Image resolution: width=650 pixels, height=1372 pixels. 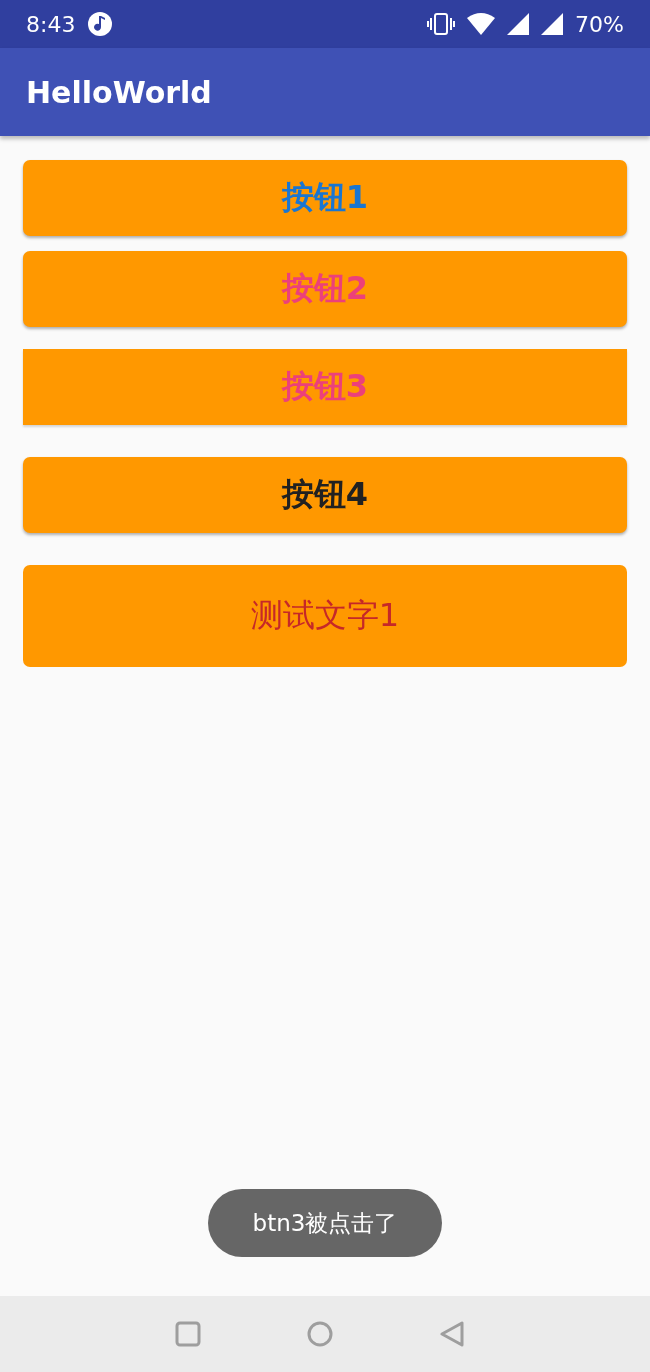 What do you see at coordinates (452, 1334) in the screenshot?
I see `back-icon` at bounding box center [452, 1334].